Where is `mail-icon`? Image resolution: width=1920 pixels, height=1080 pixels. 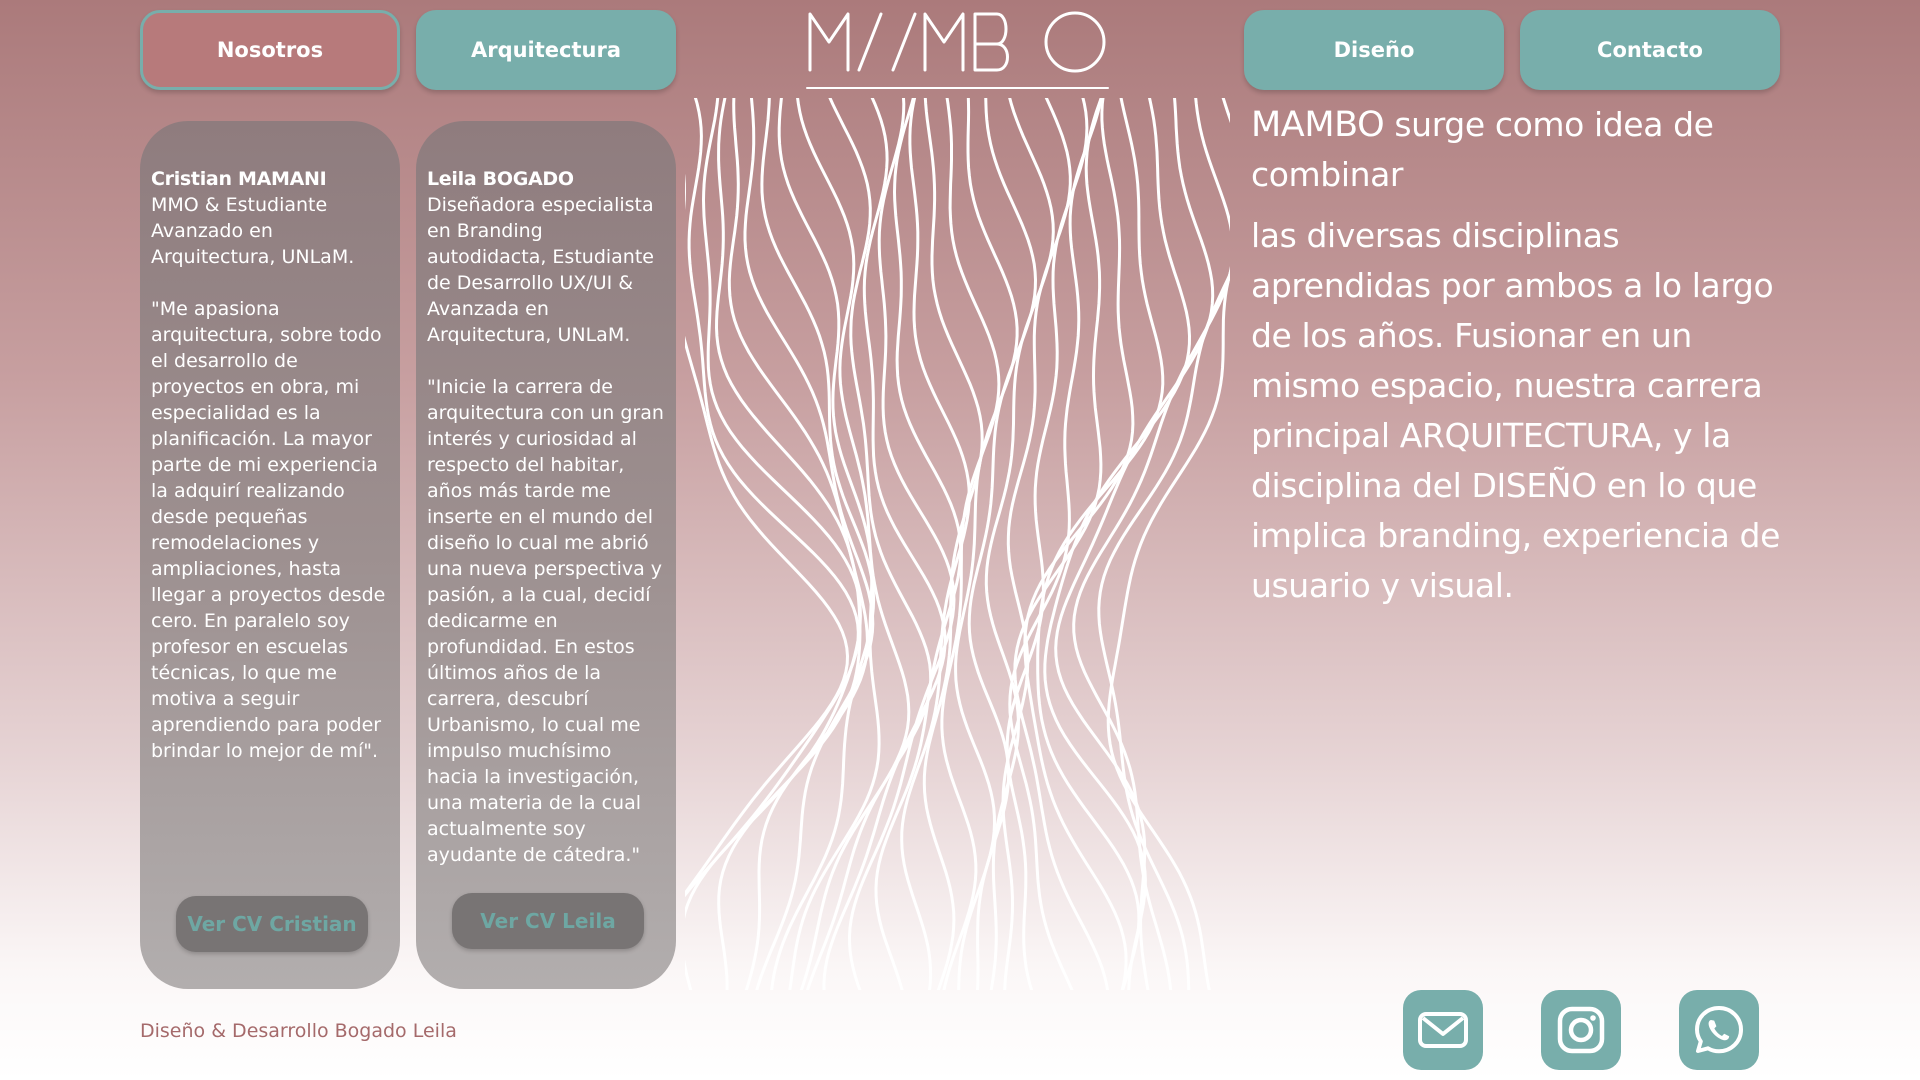
mail-icon is located at coordinates (1443, 1030).